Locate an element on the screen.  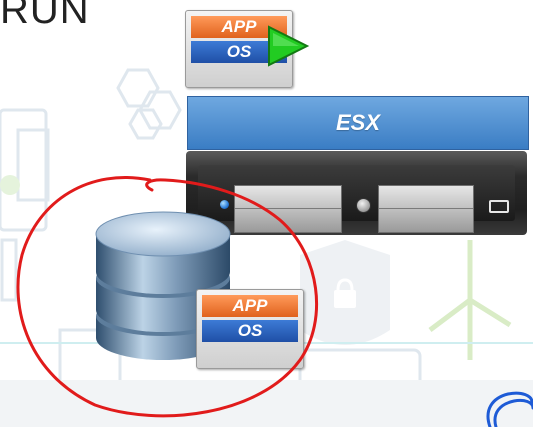
server-slot-icon is located at coordinates (499, 206).